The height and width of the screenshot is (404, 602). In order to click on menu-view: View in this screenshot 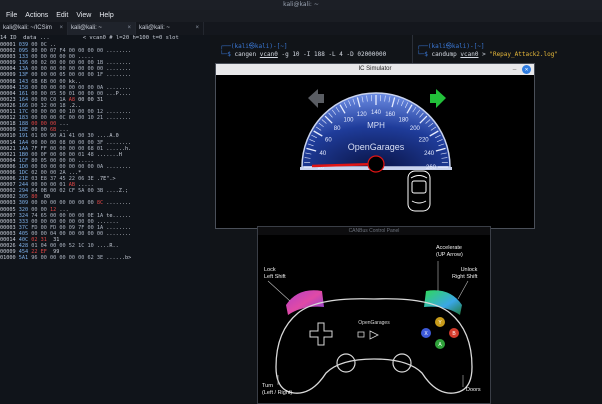, I will do `click(83, 16)`.